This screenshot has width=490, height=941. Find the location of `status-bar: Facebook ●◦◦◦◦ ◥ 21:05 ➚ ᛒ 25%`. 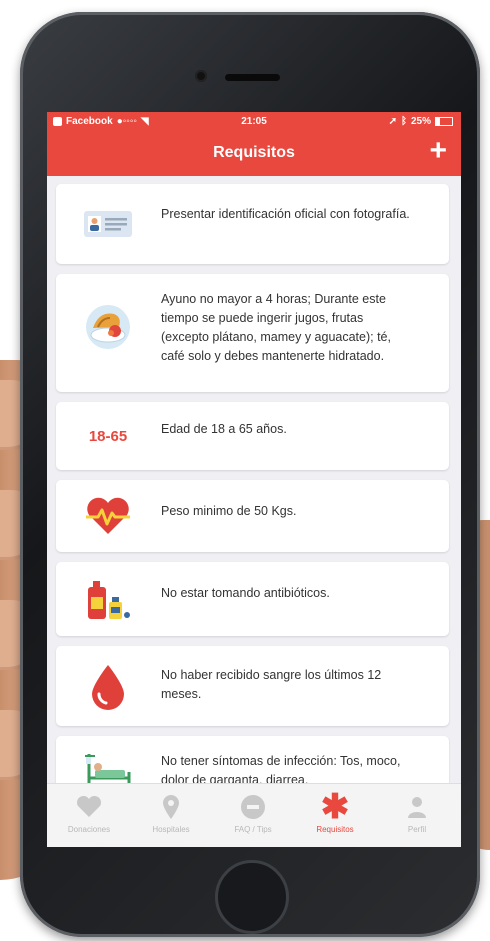

status-bar: Facebook ●◦◦◦◦ ◥ 21:05 ➚ ᛒ 25% is located at coordinates (254, 122).